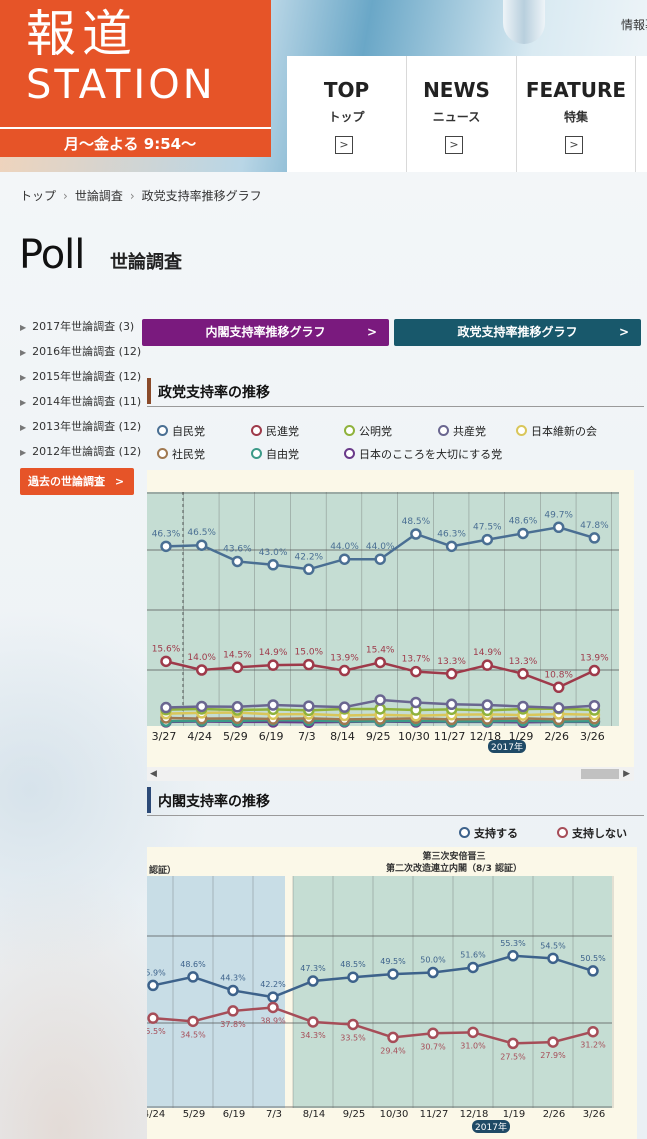  I want to click on data-label: 51.6%, so click(473, 954).